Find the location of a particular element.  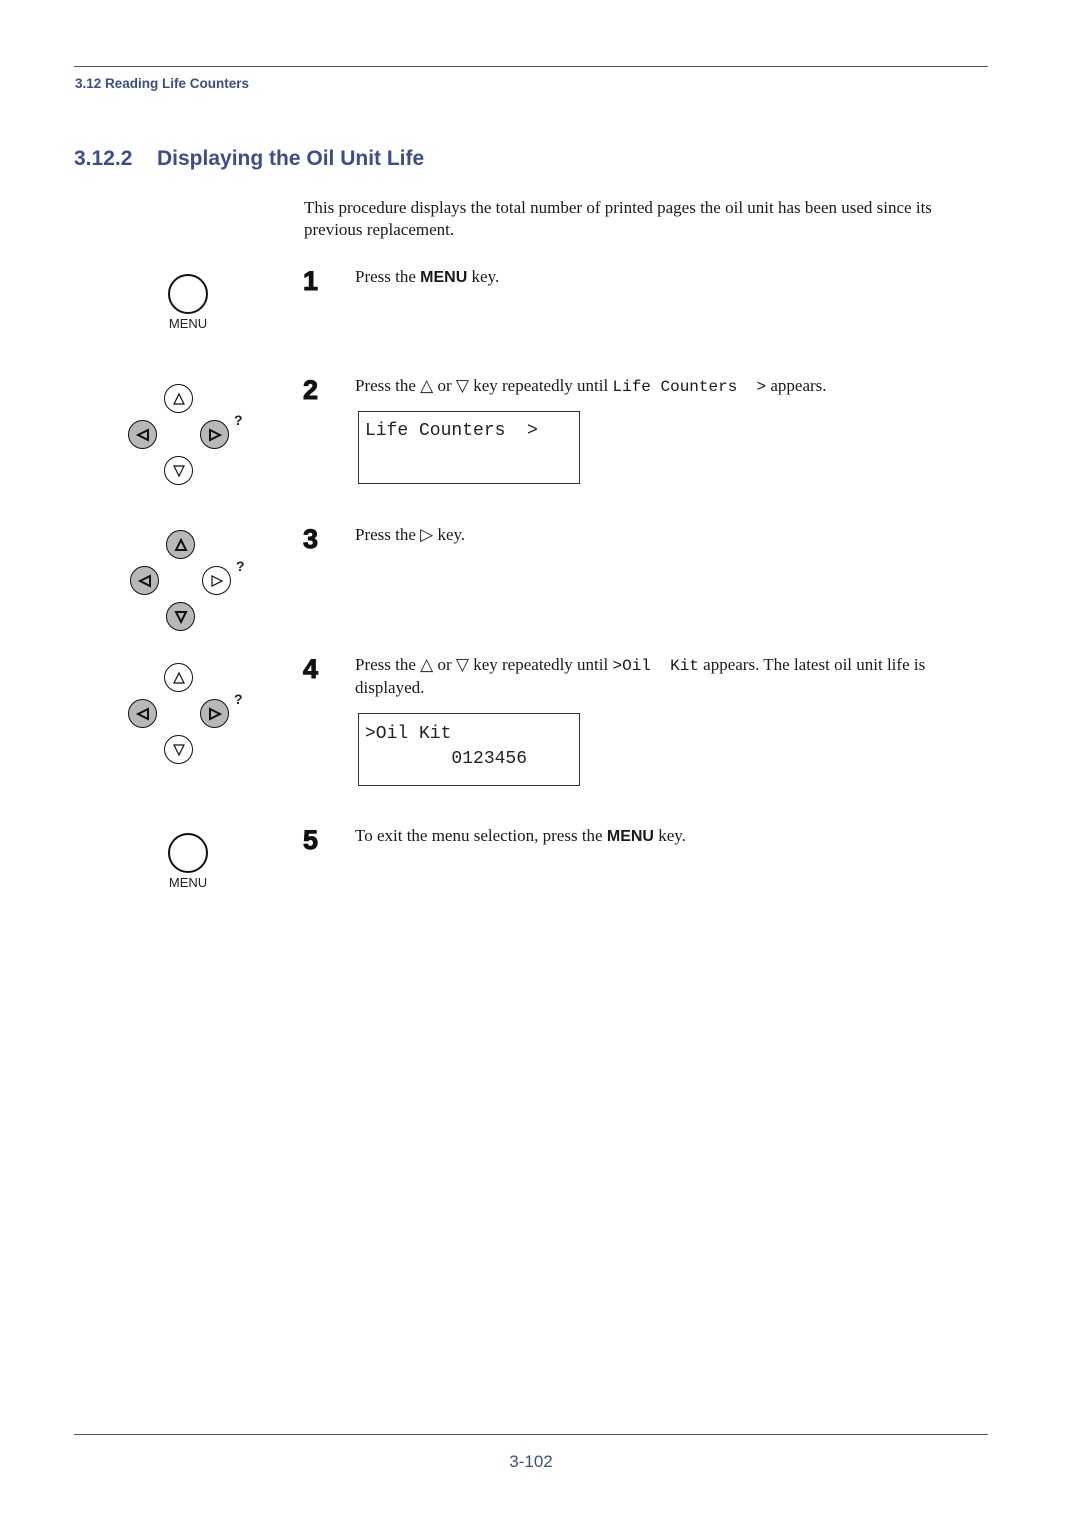

section-number: 3.12.2 is located at coordinates (103, 158).